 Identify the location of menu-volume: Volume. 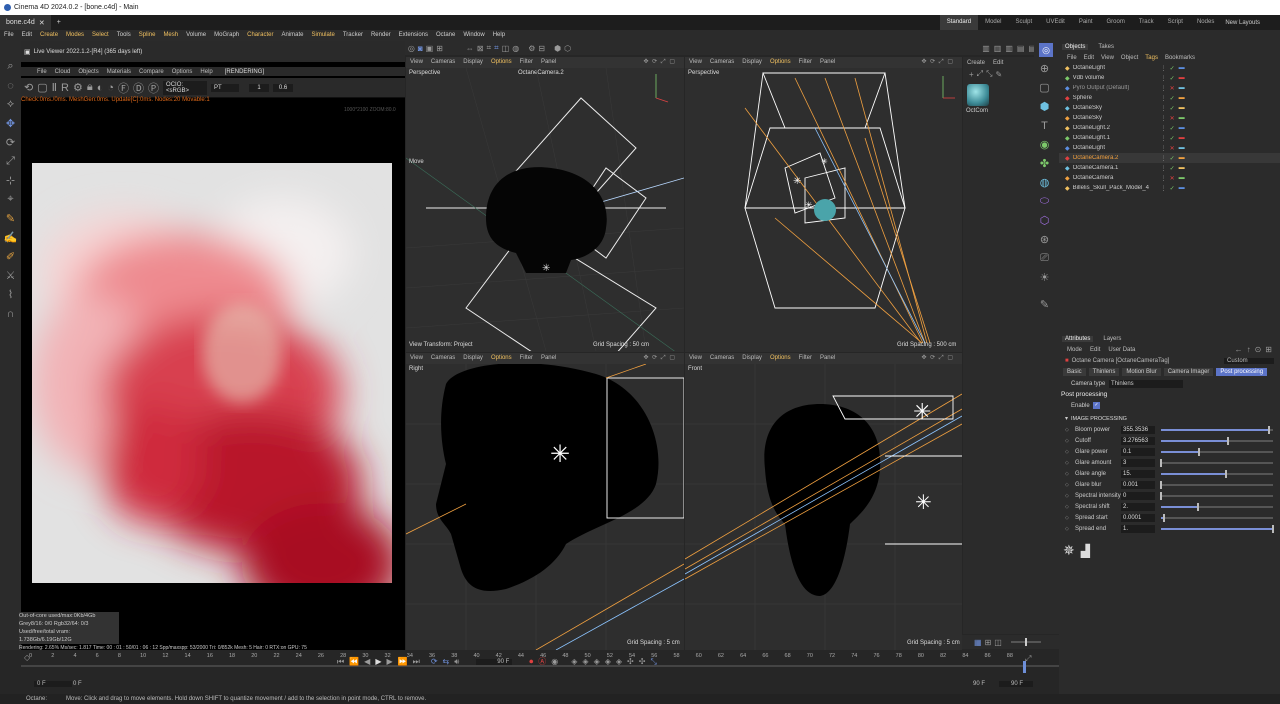
(196, 35).